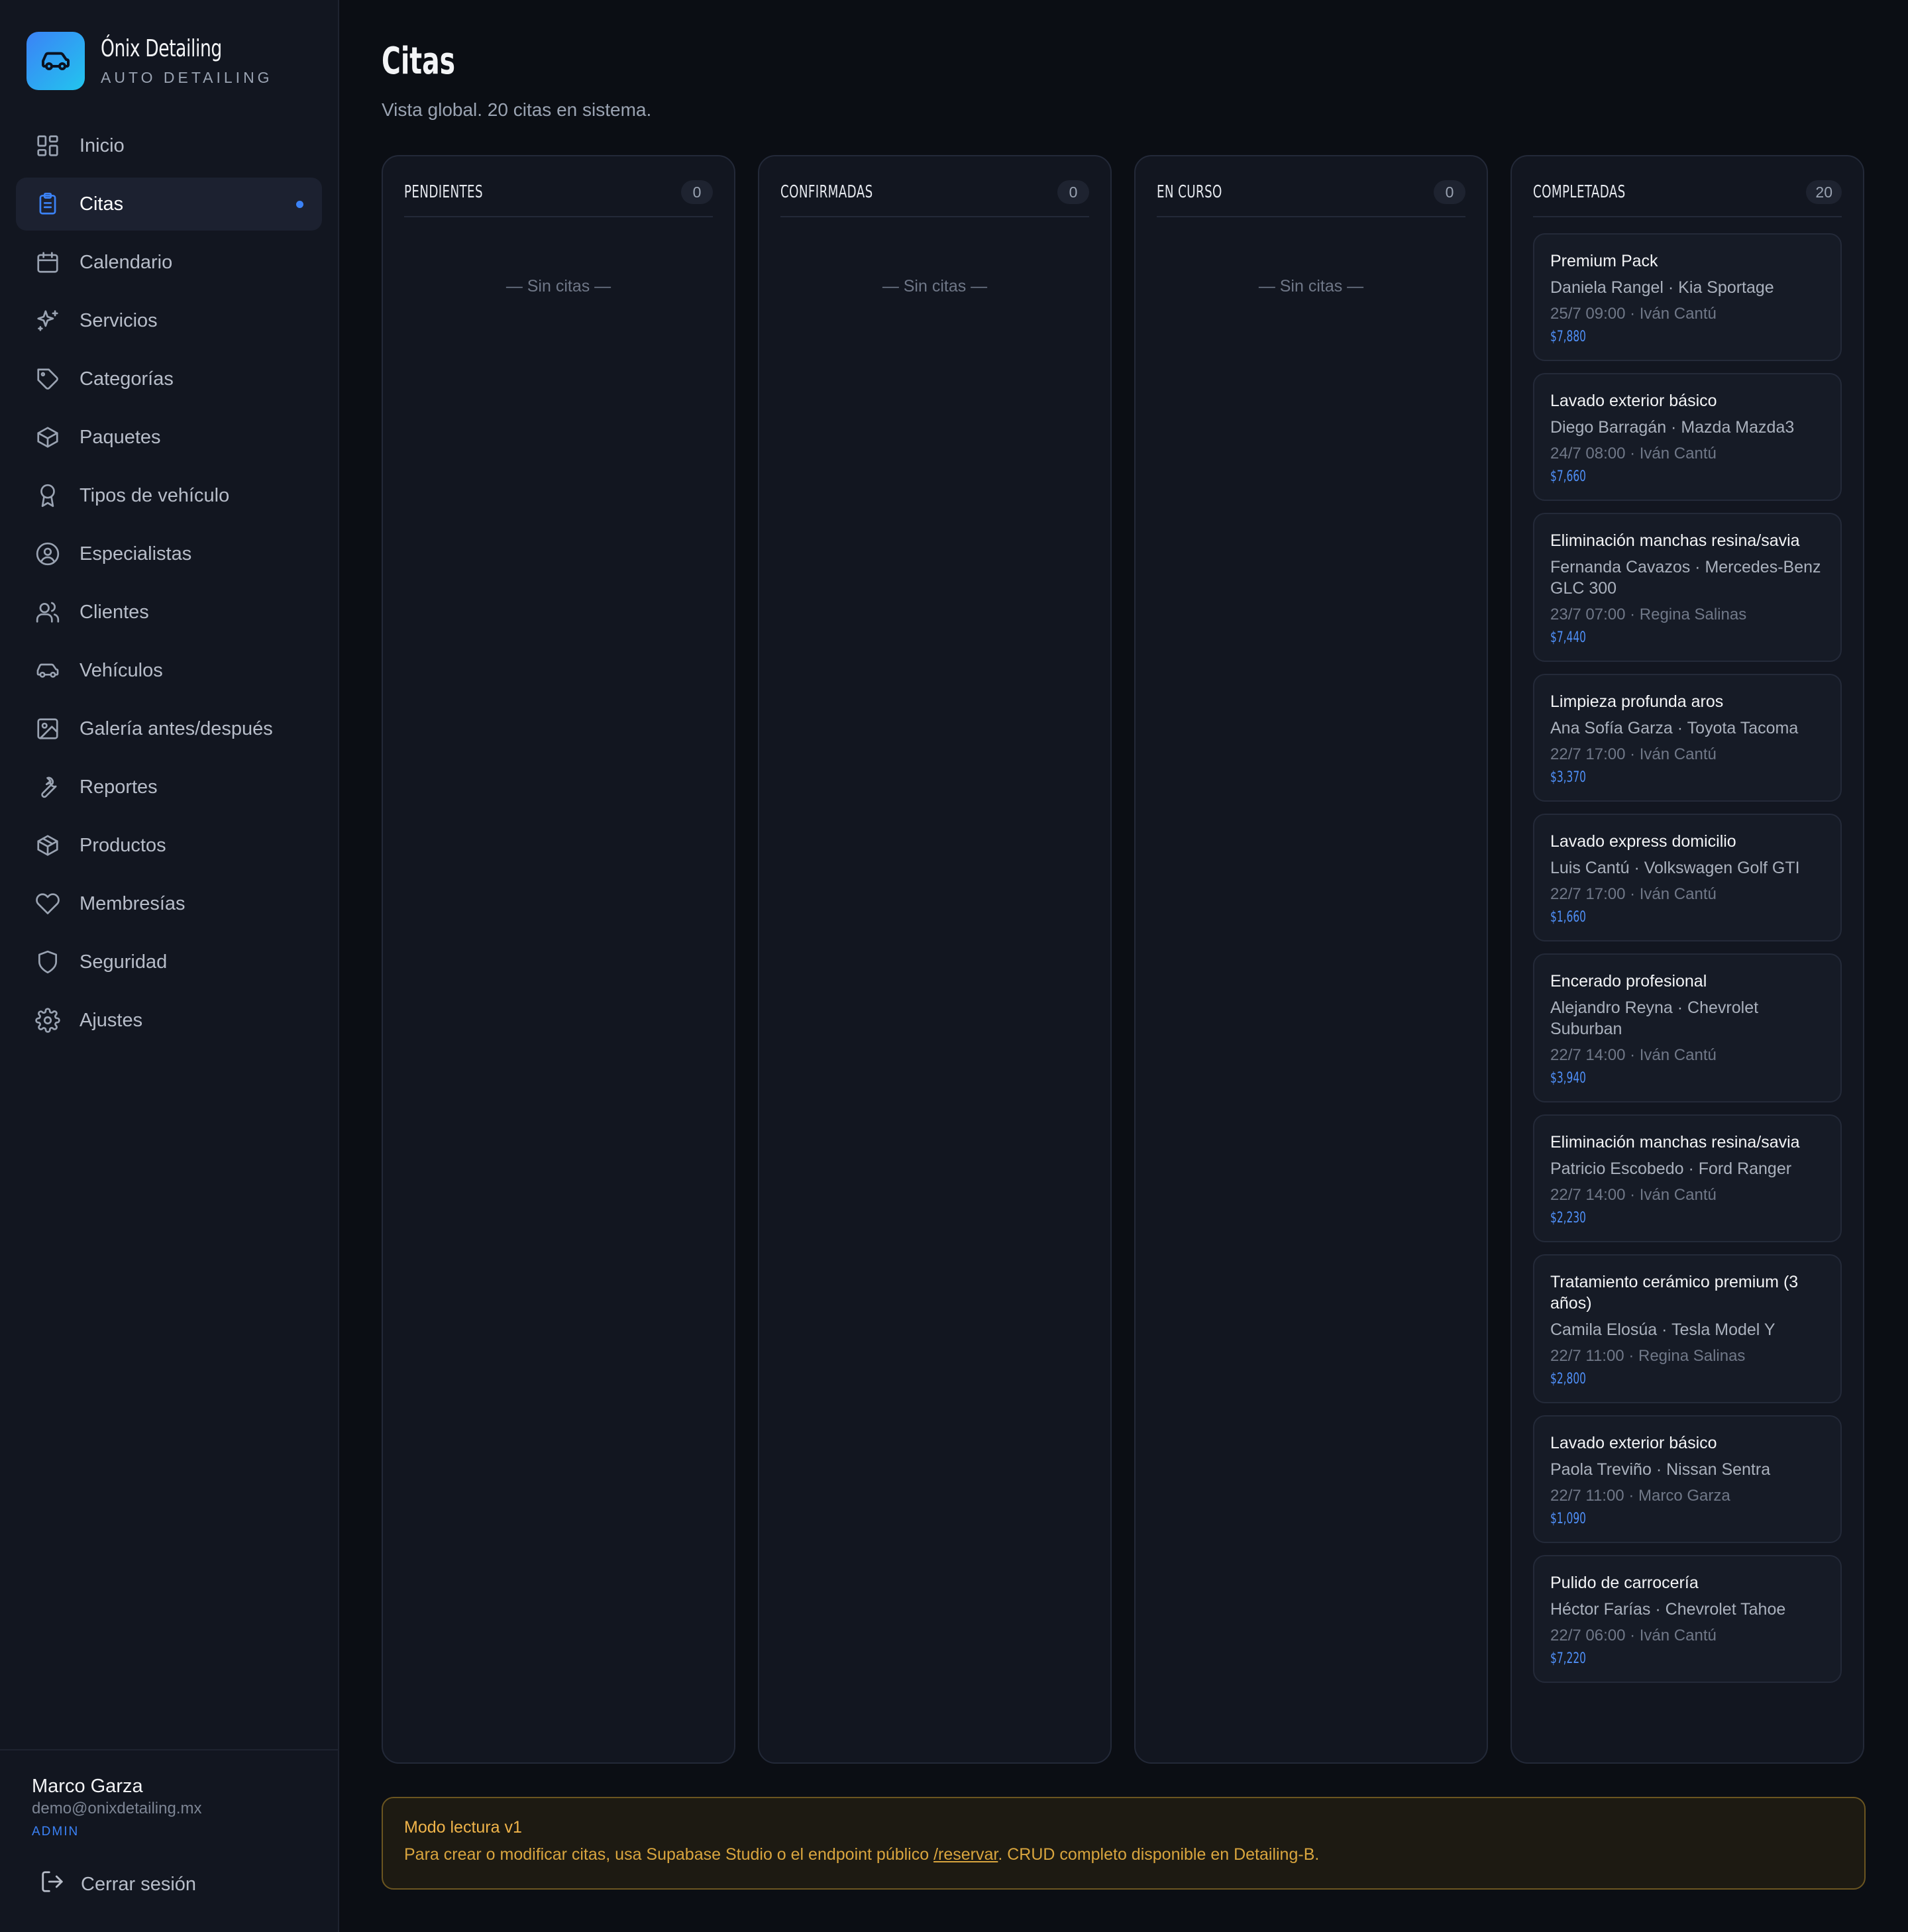 This screenshot has width=1908, height=1932. Describe the element at coordinates (1675, 868) in the screenshot. I see `card-client-vehicle: Luis Cantú · Volkswagen Golf GTI` at that location.